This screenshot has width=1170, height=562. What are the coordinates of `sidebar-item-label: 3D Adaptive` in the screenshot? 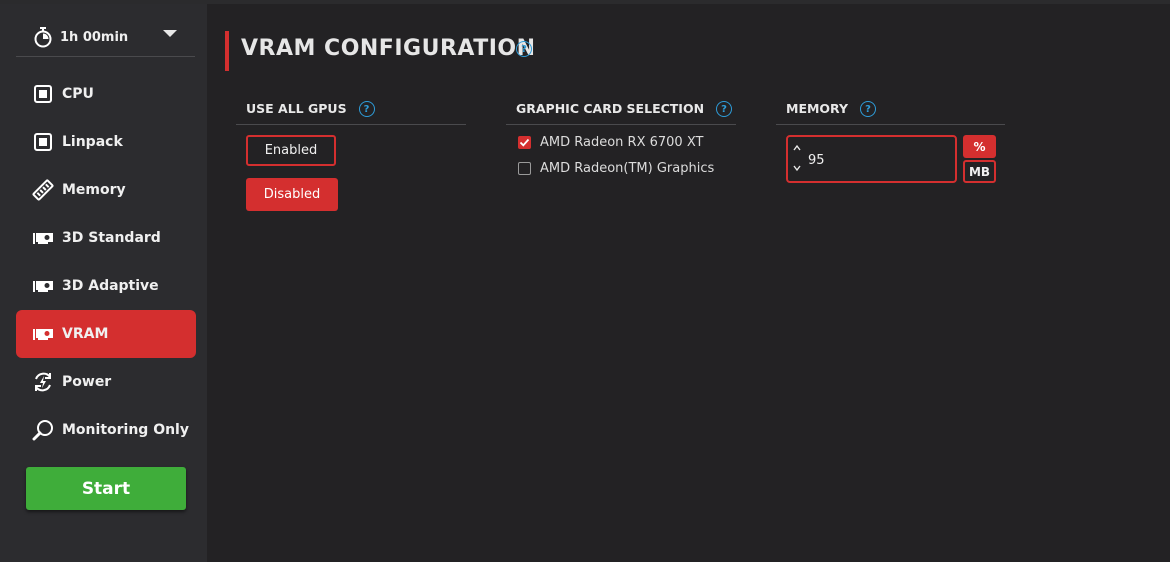 It's located at (110, 286).